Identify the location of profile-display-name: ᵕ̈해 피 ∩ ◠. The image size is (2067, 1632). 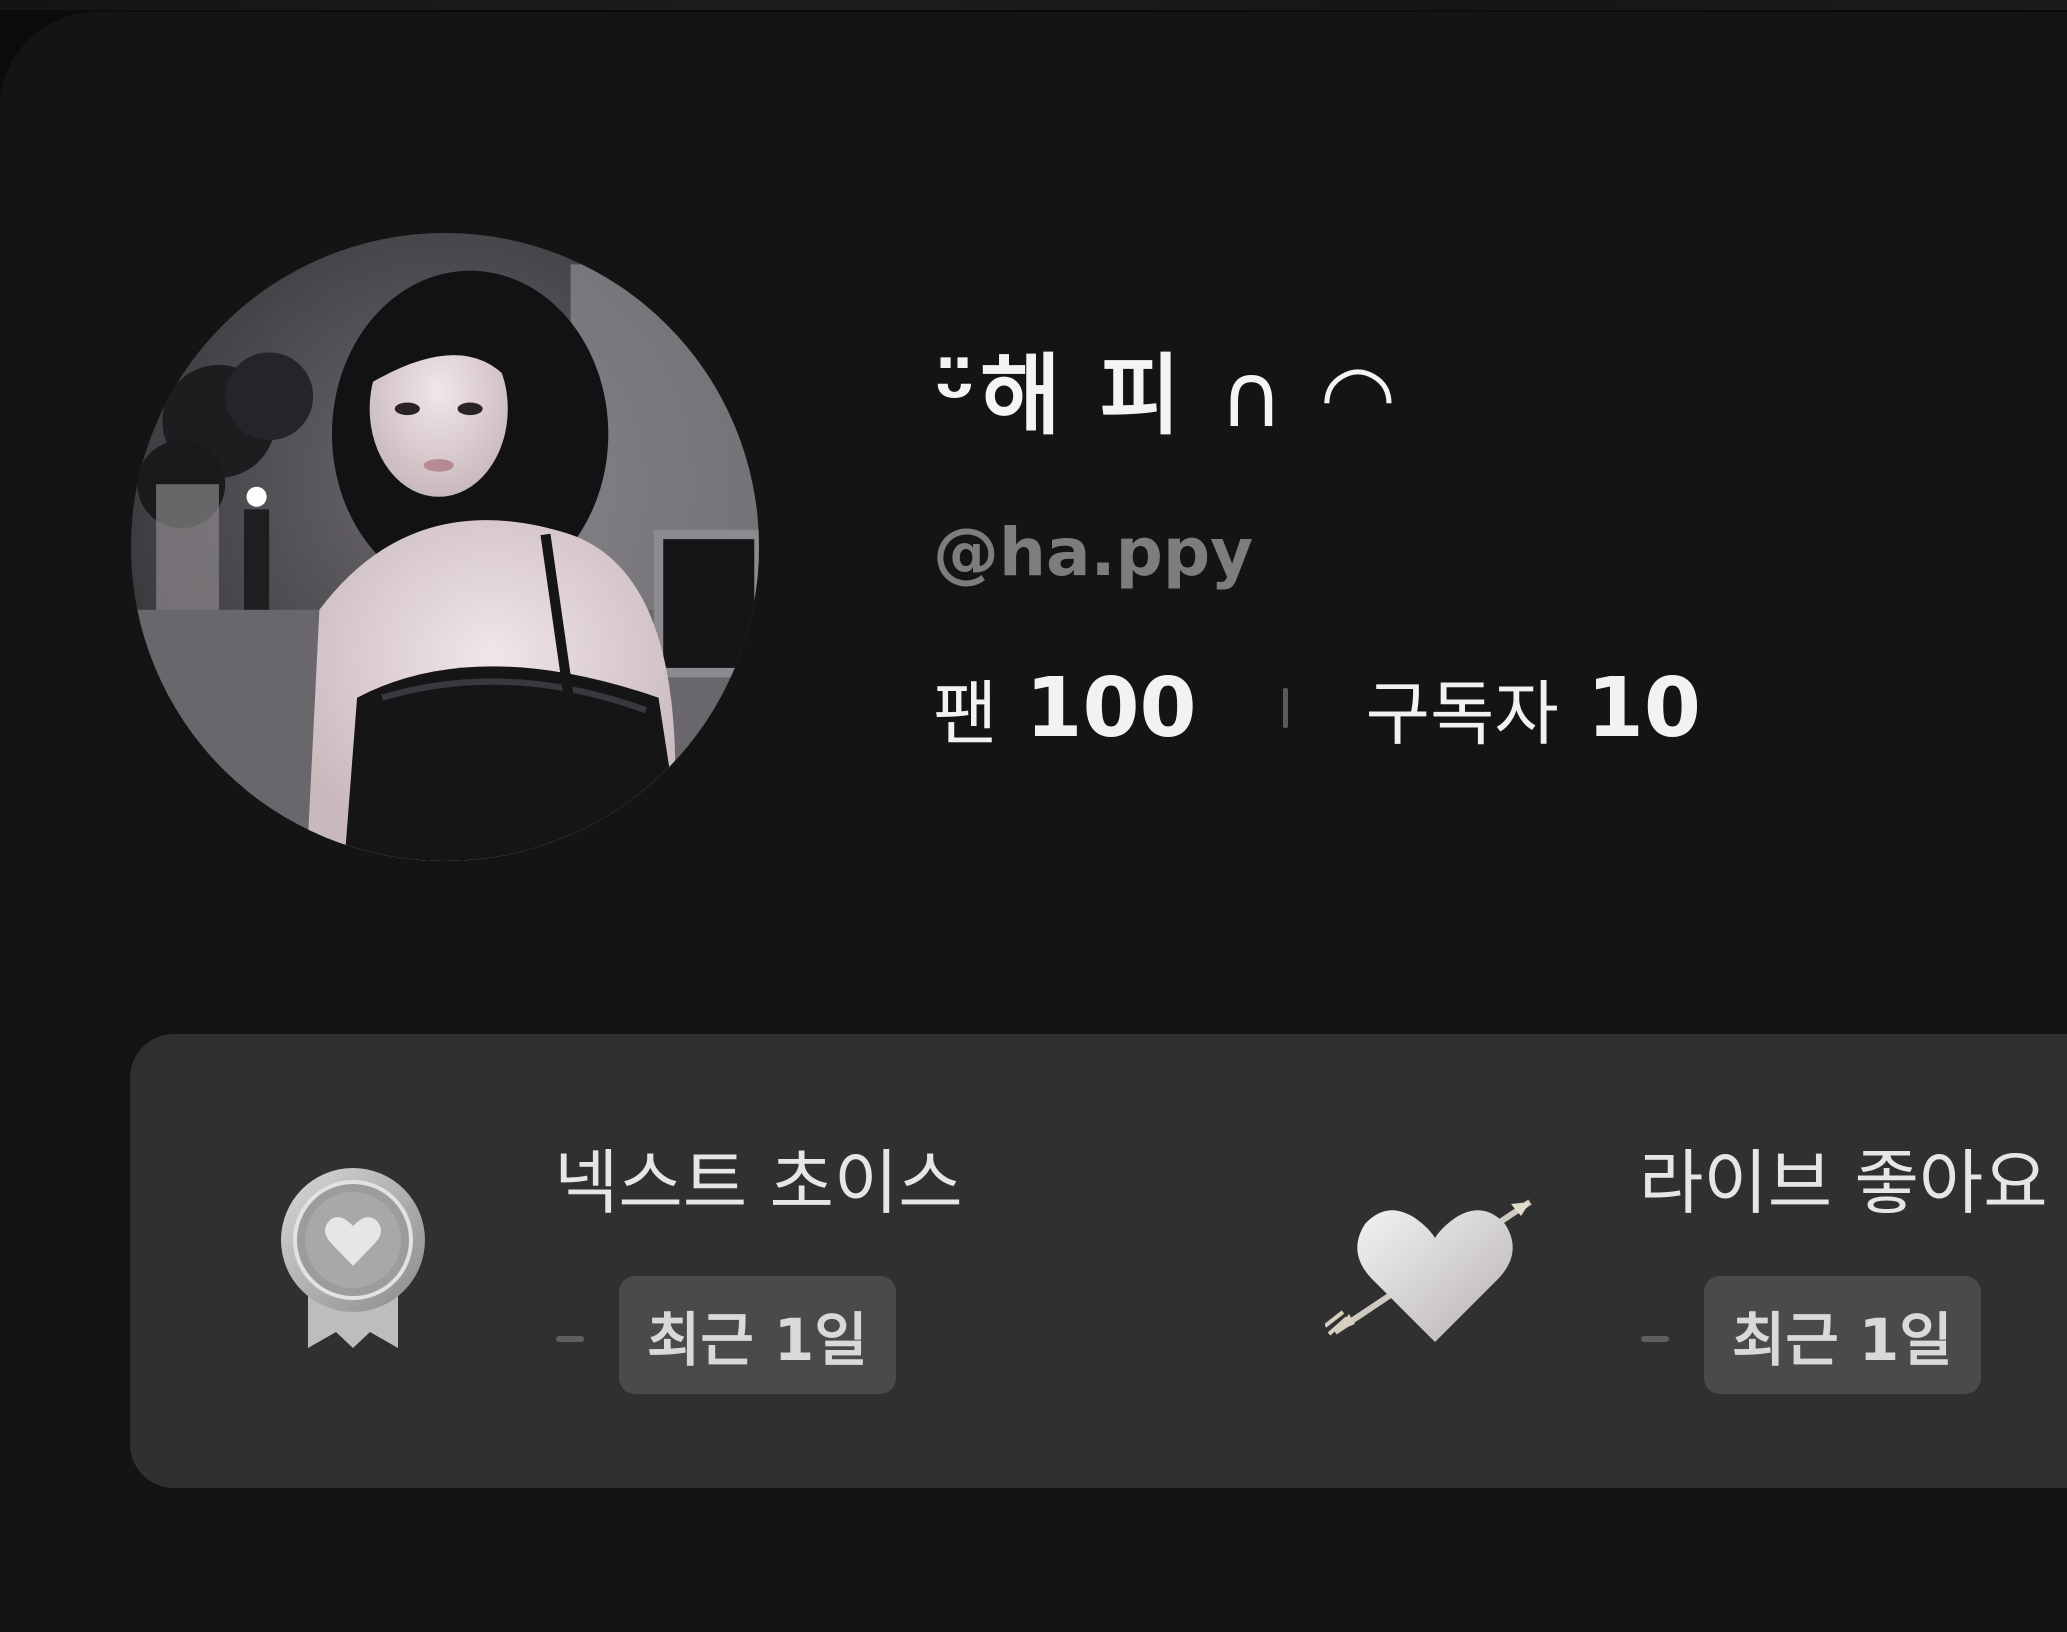
(1166, 396).